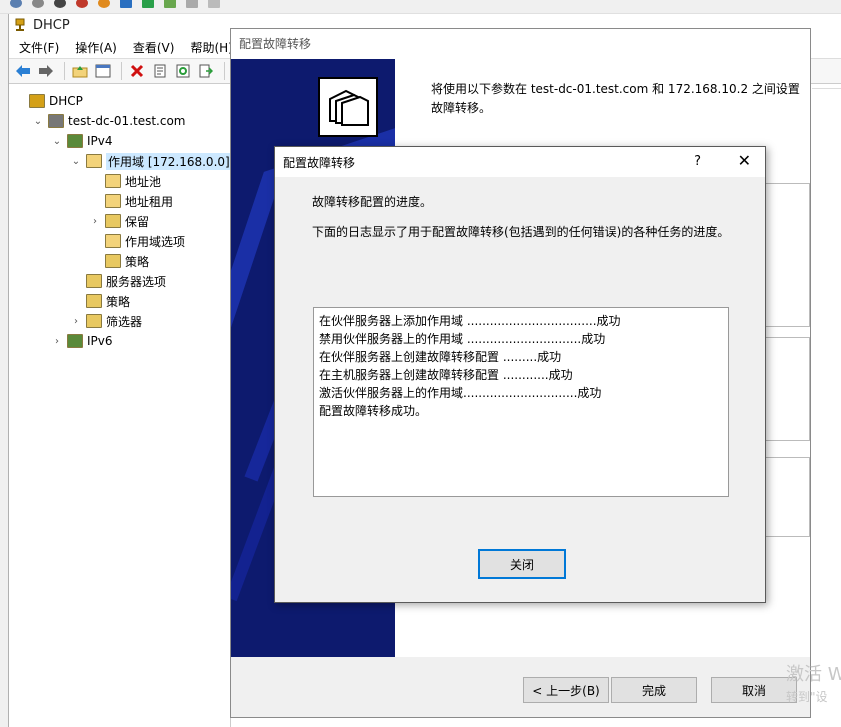 The image size is (841, 727). What do you see at coordinates (126, 4) in the screenshot?
I see `pause-vm-icon` at bounding box center [126, 4].